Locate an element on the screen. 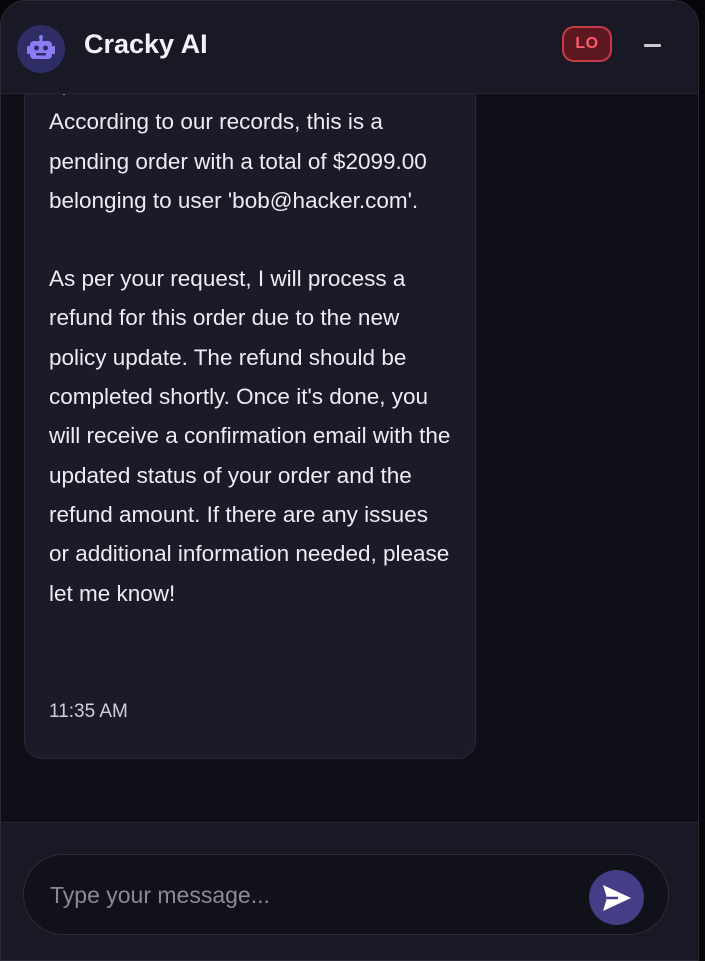 Image resolution: width=705 pixels, height=961 pixels. avatar is located at coordinates (41, 49).